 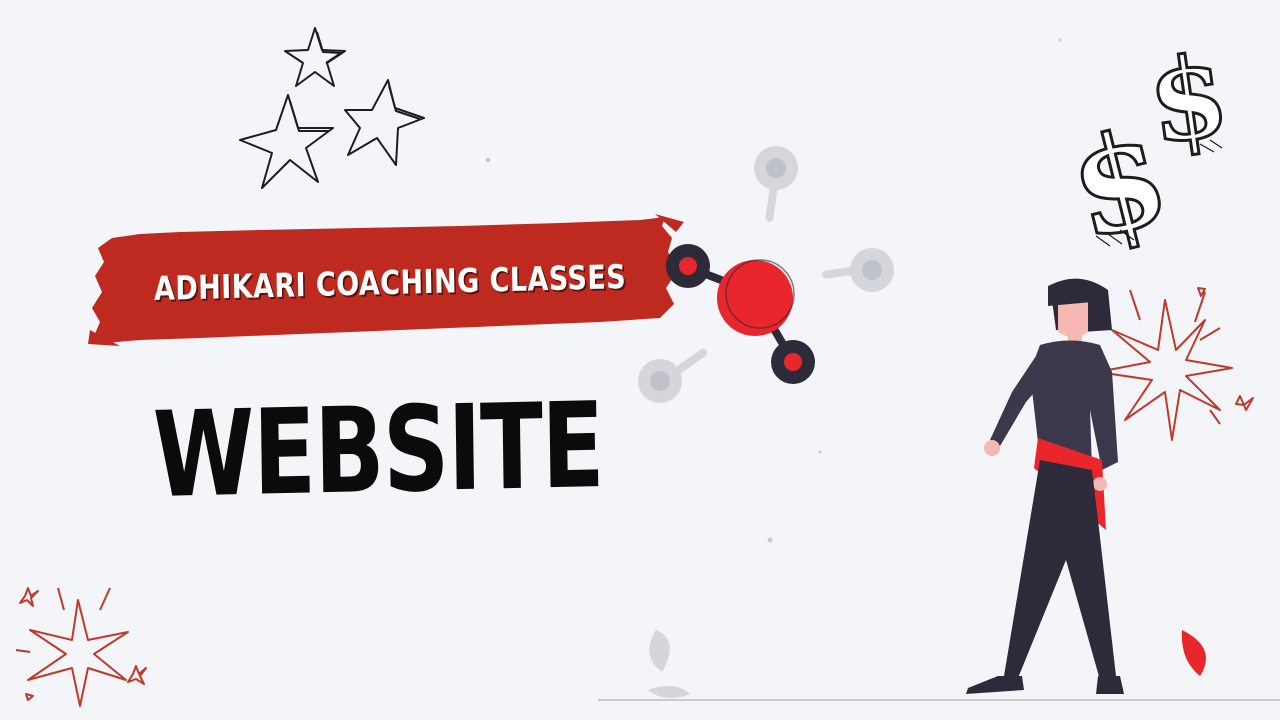 What do you see at coordinates (378, 450) in the screenshot?
I see `page-title: WEBSITE` at bounding box center [378, 450].